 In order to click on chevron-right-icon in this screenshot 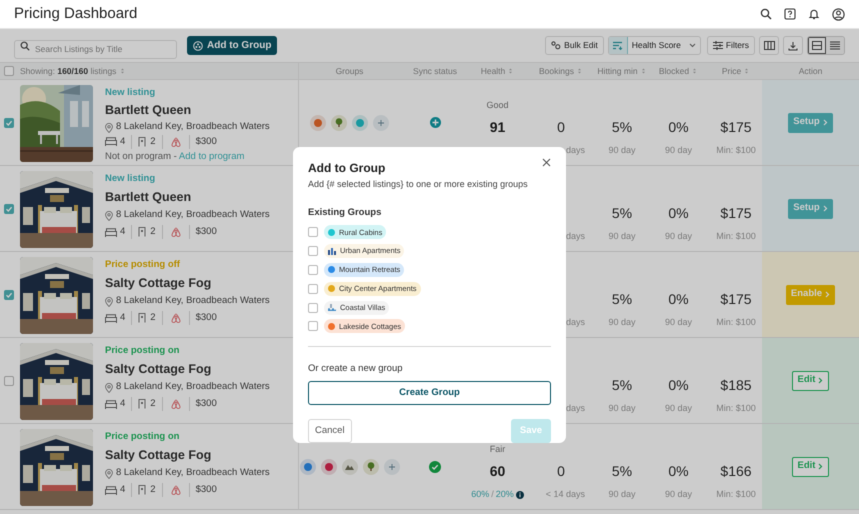, I will do `click(821, 466)`.